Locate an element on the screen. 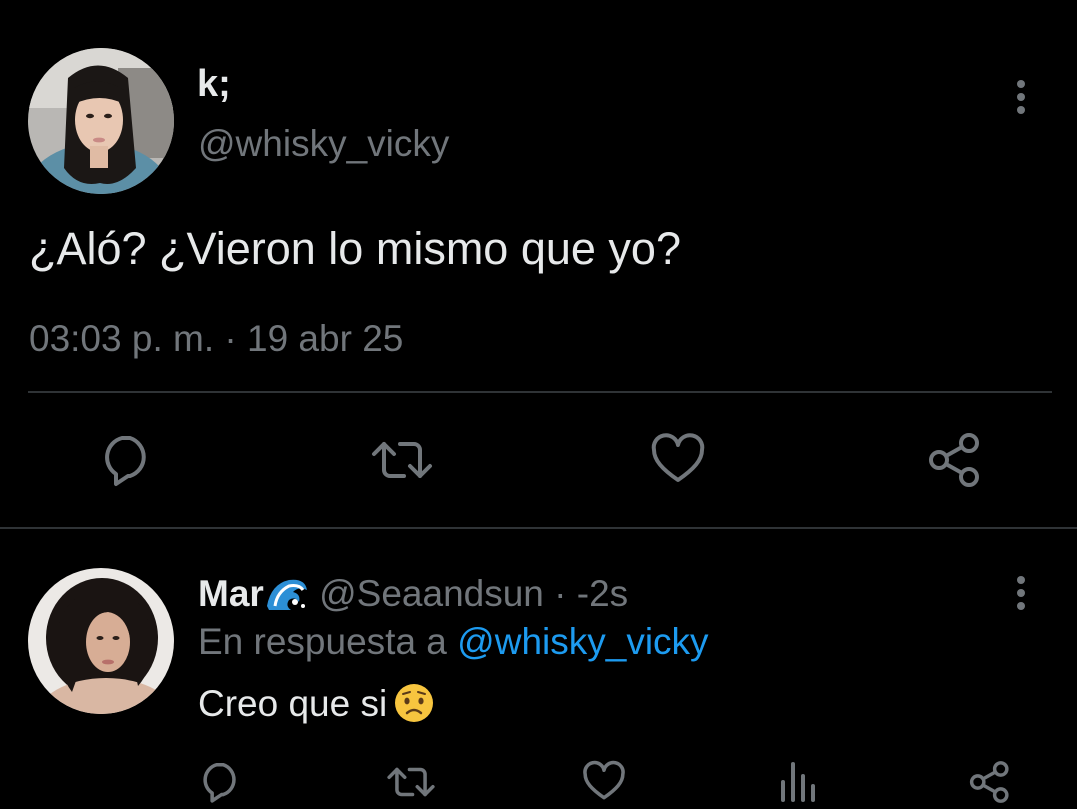 Image resolution: width=1077 pixels, height=809 pixels. reply-context: En respuesta a @whisky_vicky is located at coordinates (453, 642).